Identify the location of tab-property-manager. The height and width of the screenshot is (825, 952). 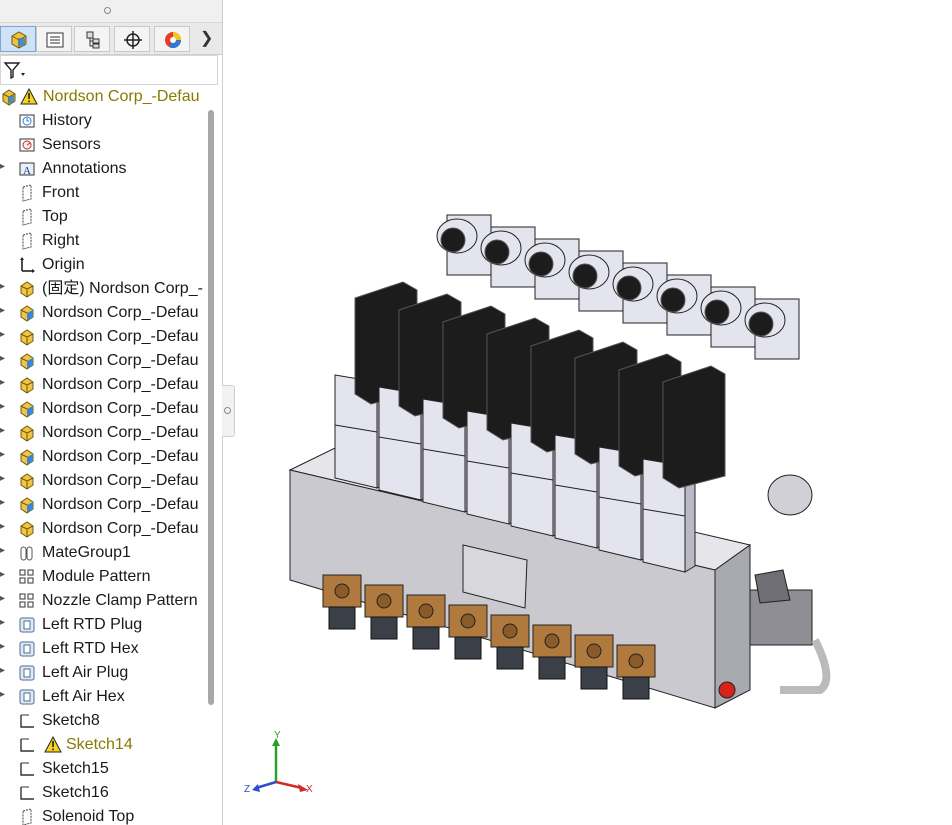
(54, 39).